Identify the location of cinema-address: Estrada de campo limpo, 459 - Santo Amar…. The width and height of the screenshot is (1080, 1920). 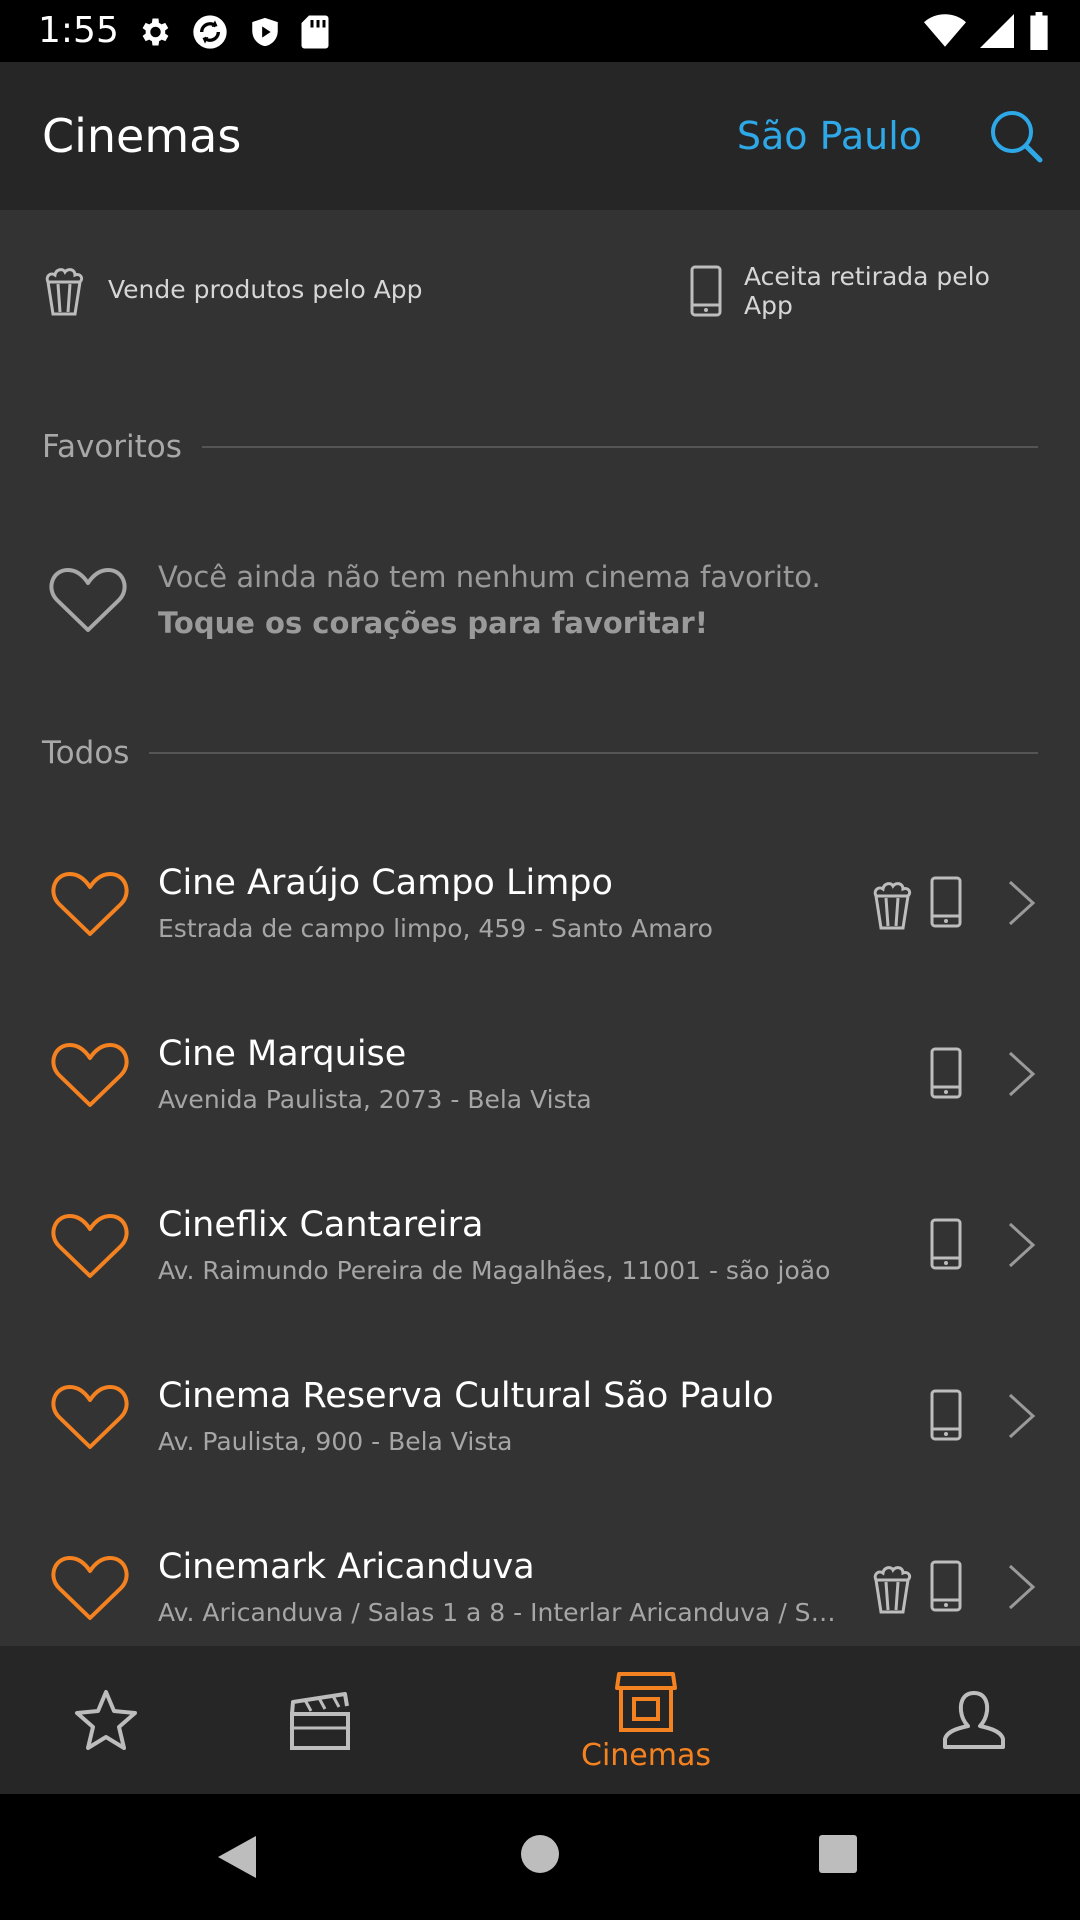
(435, 928).